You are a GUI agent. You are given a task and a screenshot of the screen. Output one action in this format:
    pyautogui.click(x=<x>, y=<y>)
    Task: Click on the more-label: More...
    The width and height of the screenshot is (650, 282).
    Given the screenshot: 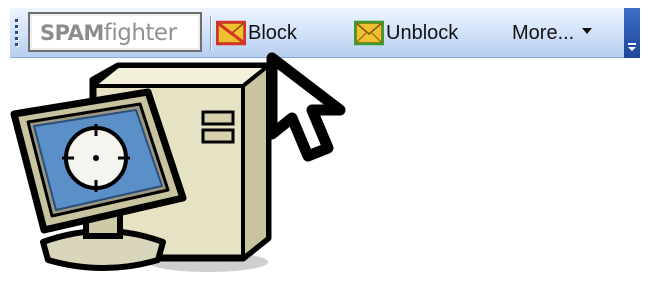 What is the action you would take?
    pyautogui.click(x=543, y=32)
    